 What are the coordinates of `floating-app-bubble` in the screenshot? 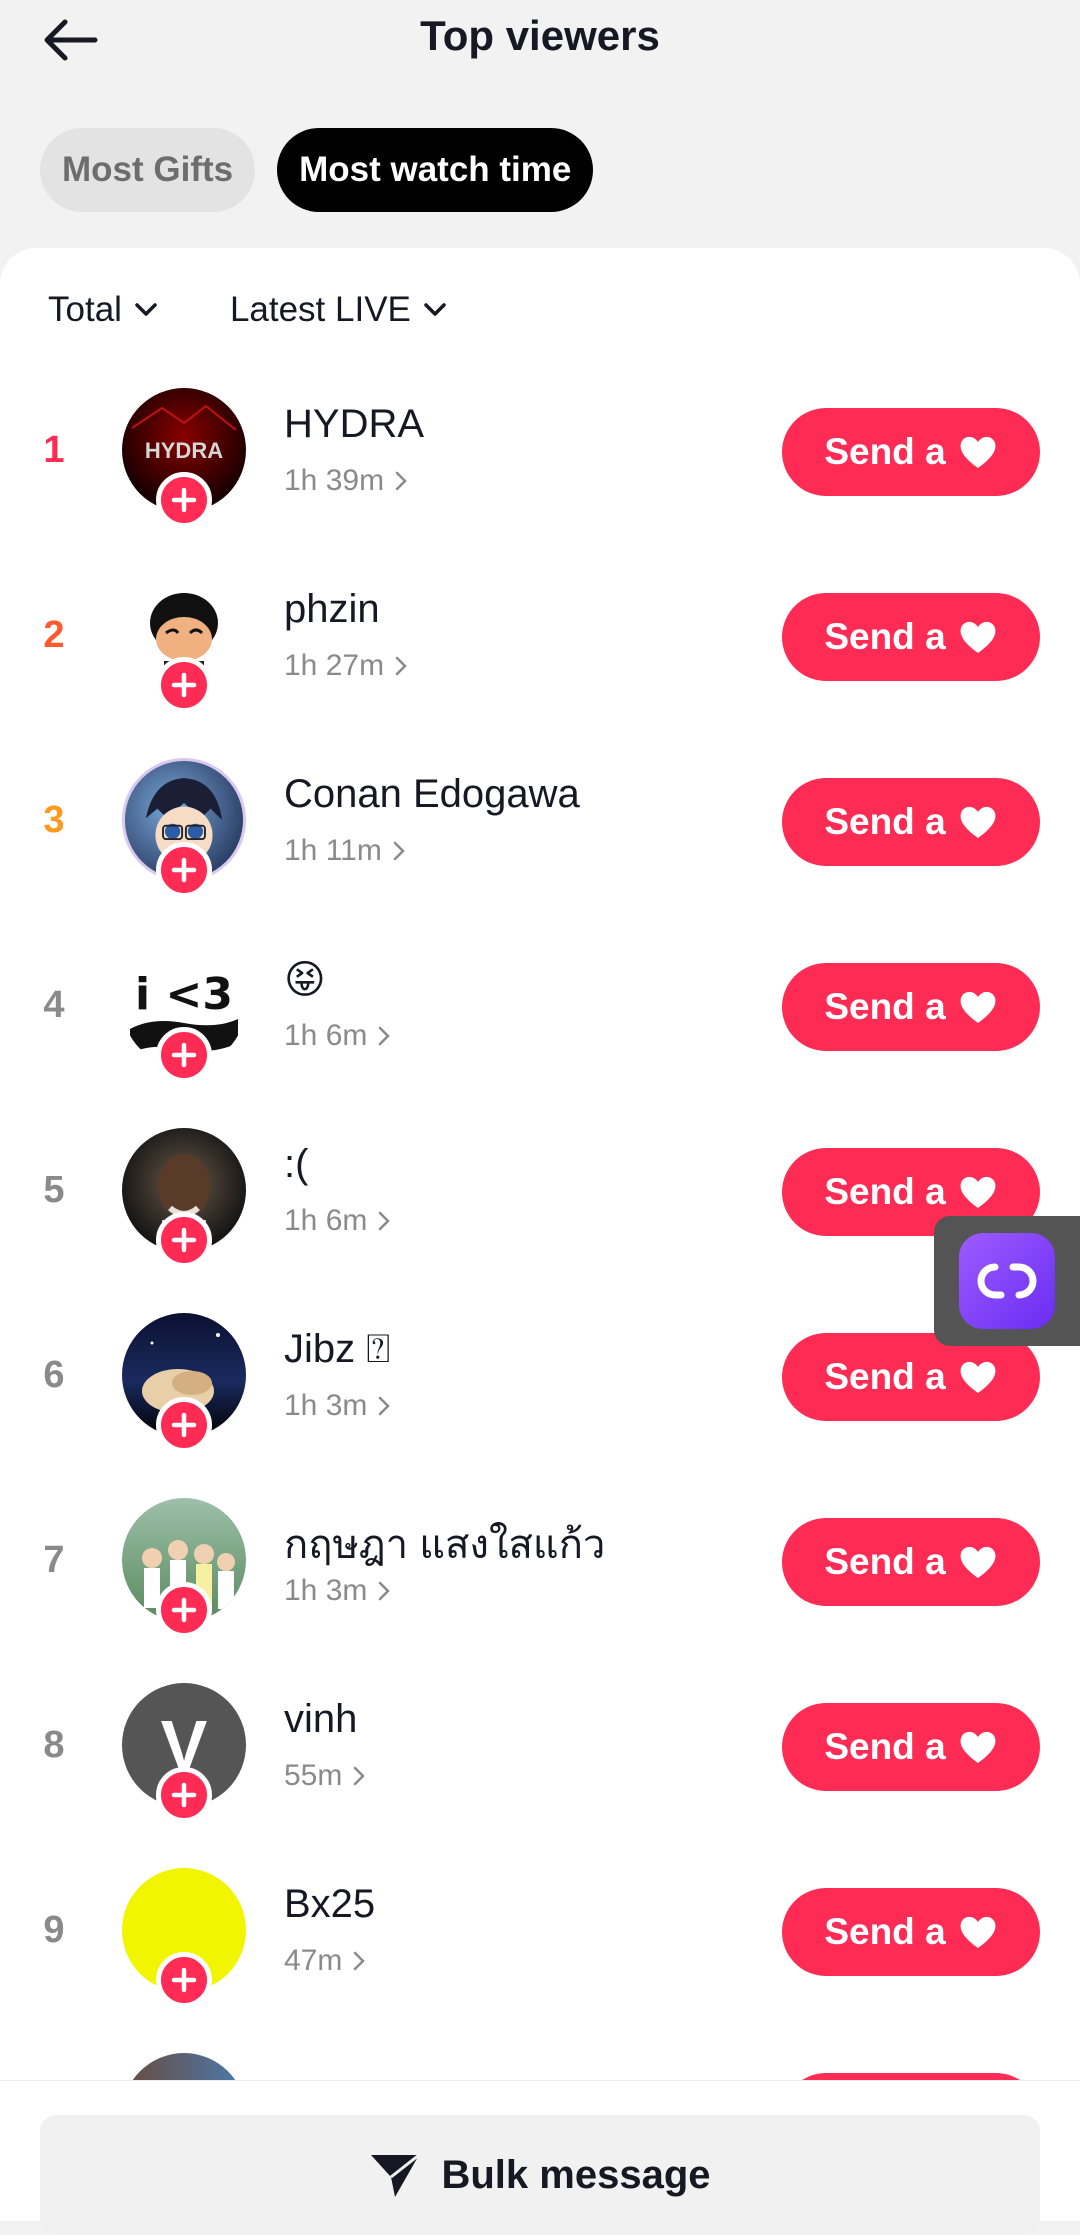 It's located at (1007, 1281).